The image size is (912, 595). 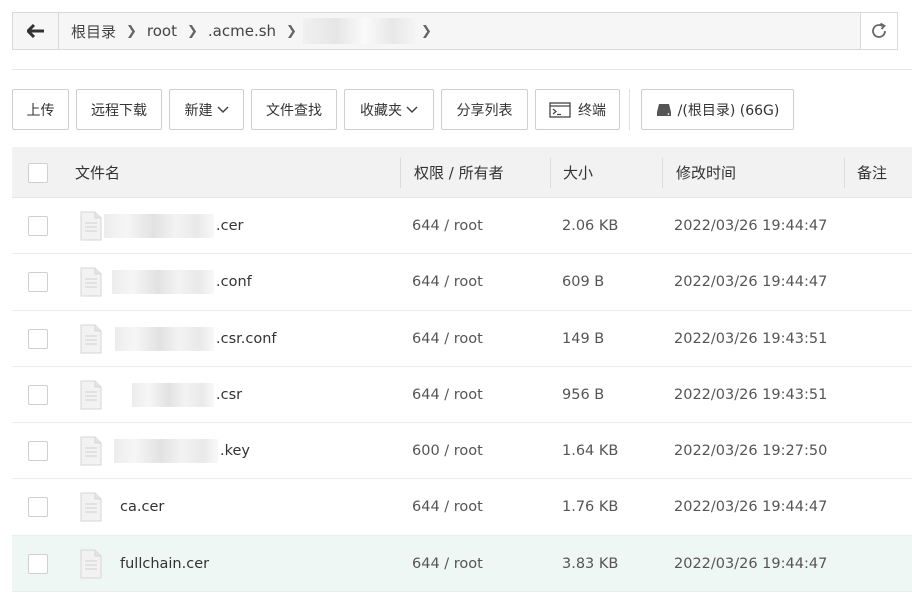 I want to click on breadcrumb-item-redacted, so click(x=358, y=31).